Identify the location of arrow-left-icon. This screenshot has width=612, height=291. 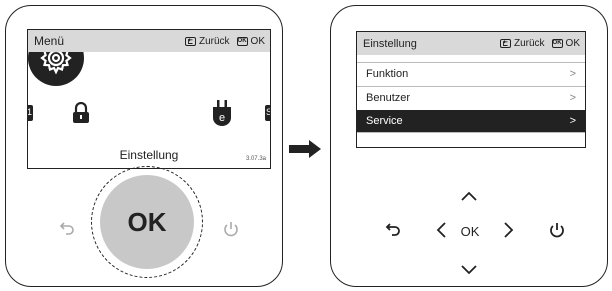
(441, 230).